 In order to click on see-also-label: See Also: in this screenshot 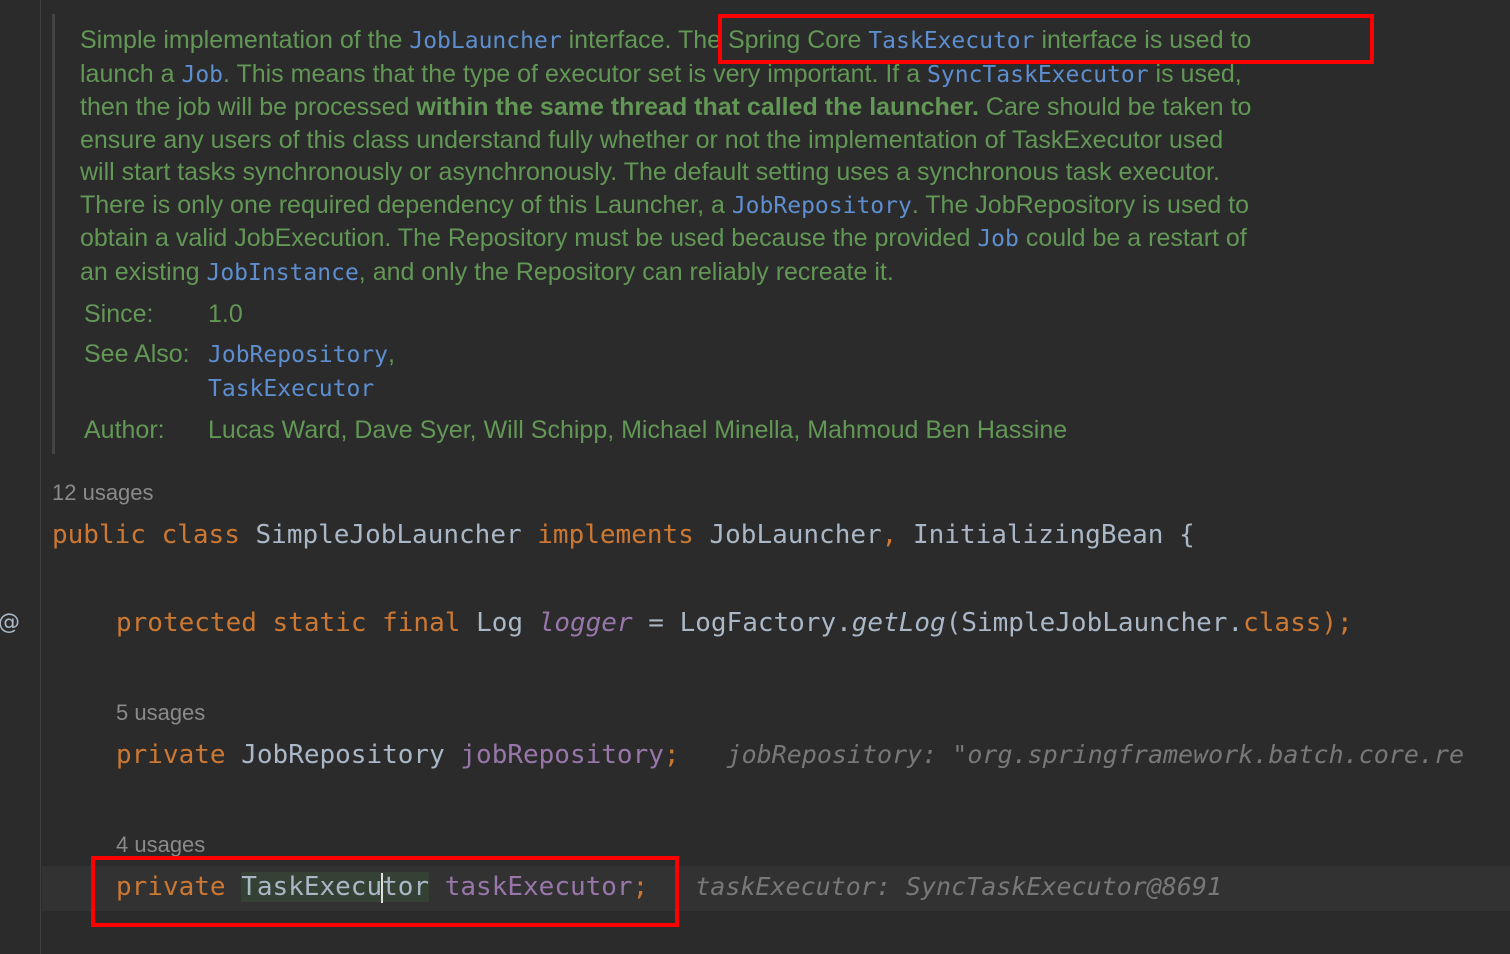, I will do `click(137, 354)`.